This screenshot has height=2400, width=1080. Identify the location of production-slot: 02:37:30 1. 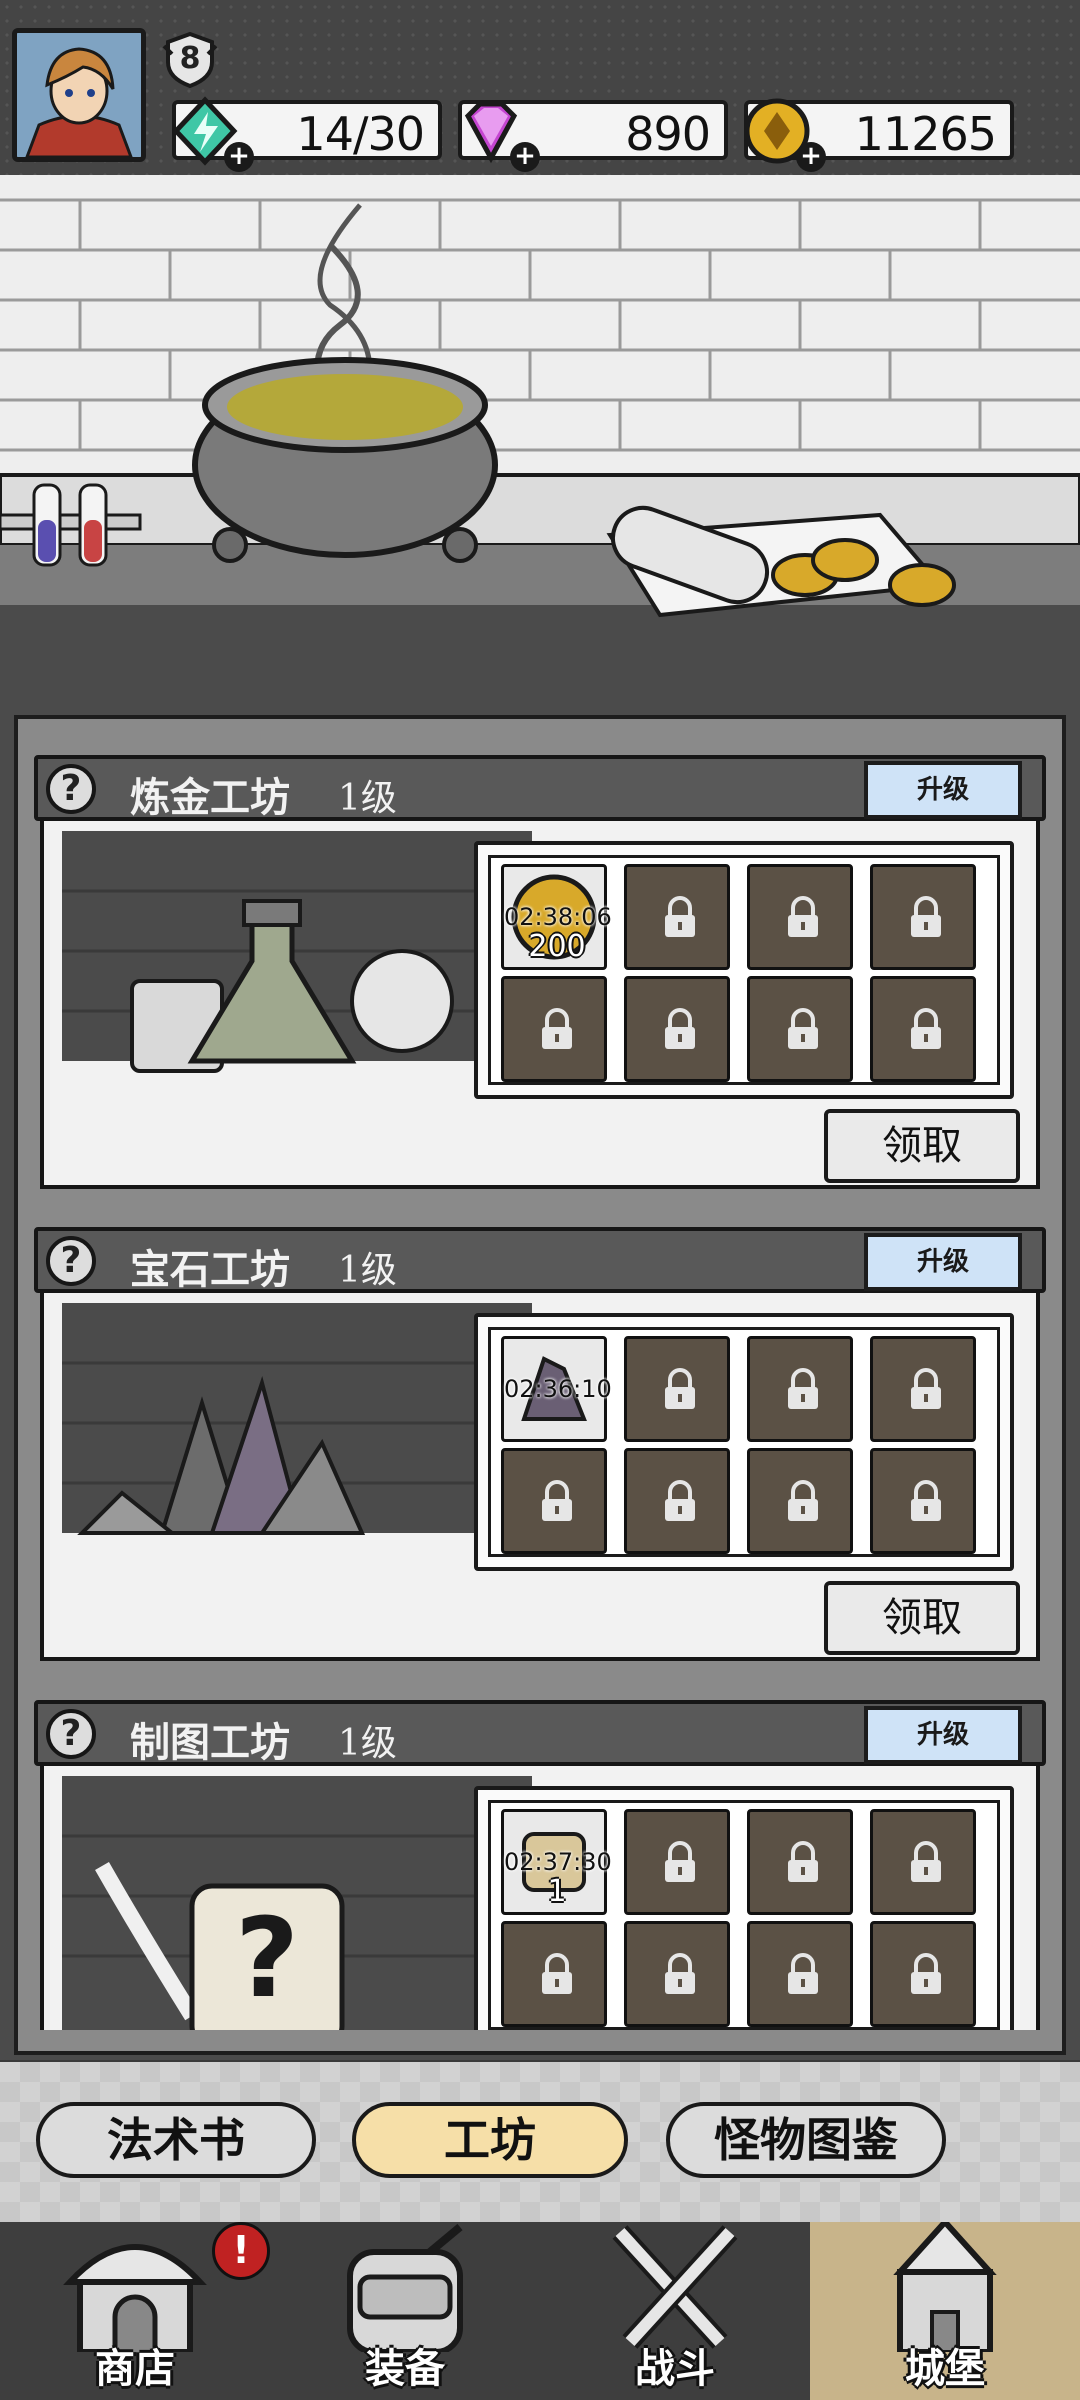
(556, 1862).